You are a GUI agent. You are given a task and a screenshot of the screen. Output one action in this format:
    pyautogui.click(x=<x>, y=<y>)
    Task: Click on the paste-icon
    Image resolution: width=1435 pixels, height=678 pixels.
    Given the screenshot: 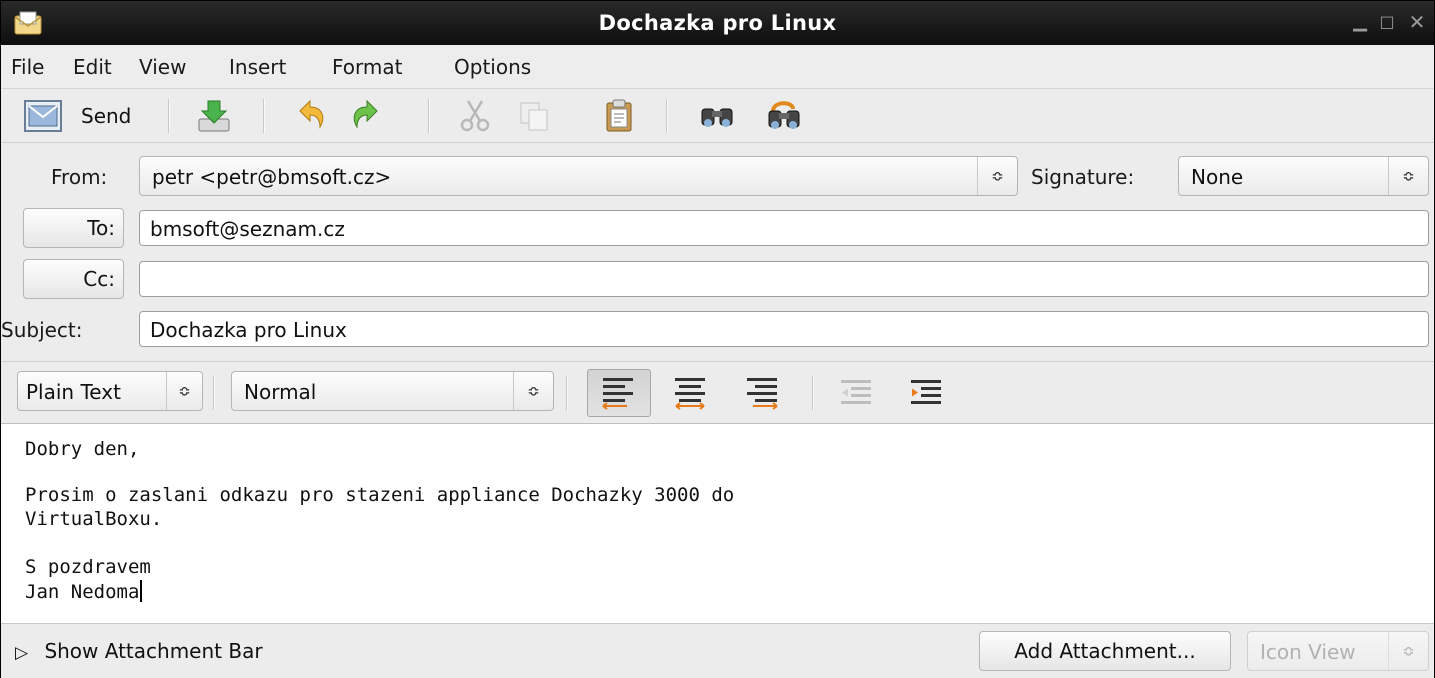 What is the action you would take?
    pyautogui.click(x=620, y=116)
    